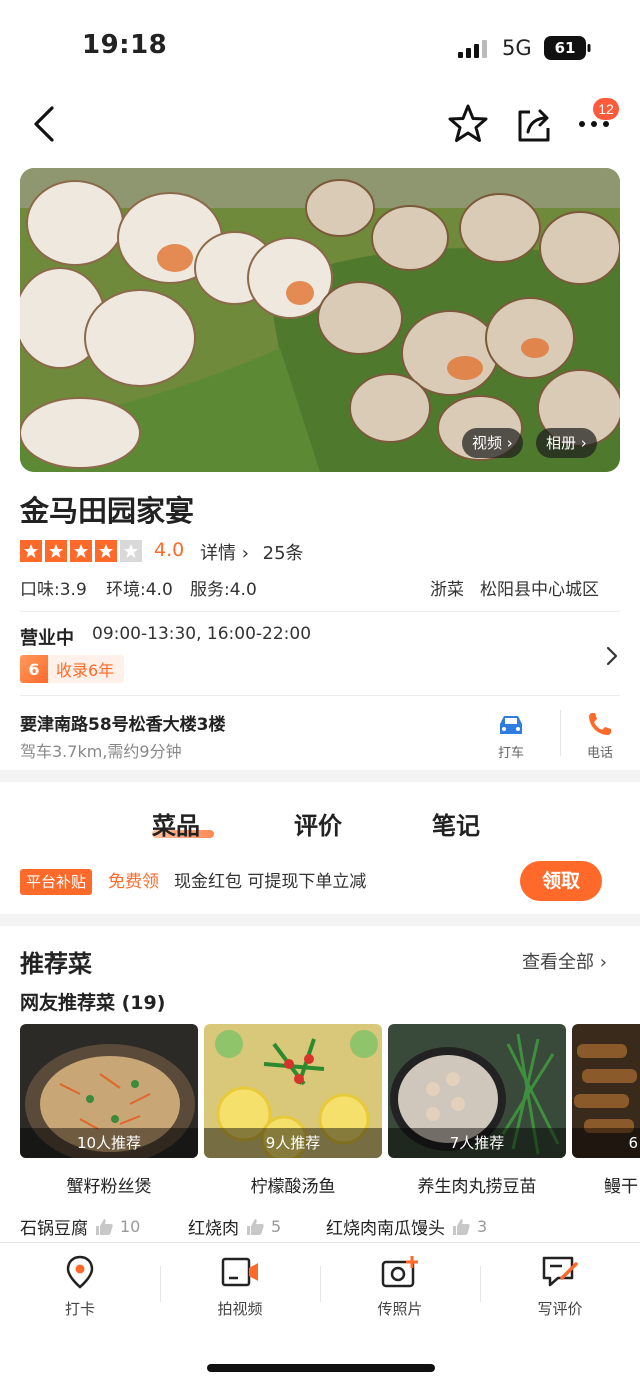 This screenshot has width=640, height=1388. What do you see at coordinates (385, 1229) in the screenshot?
I see `dish-tag-name: 红烧肉南瓜馒头` at bounding box center [385, 1229].